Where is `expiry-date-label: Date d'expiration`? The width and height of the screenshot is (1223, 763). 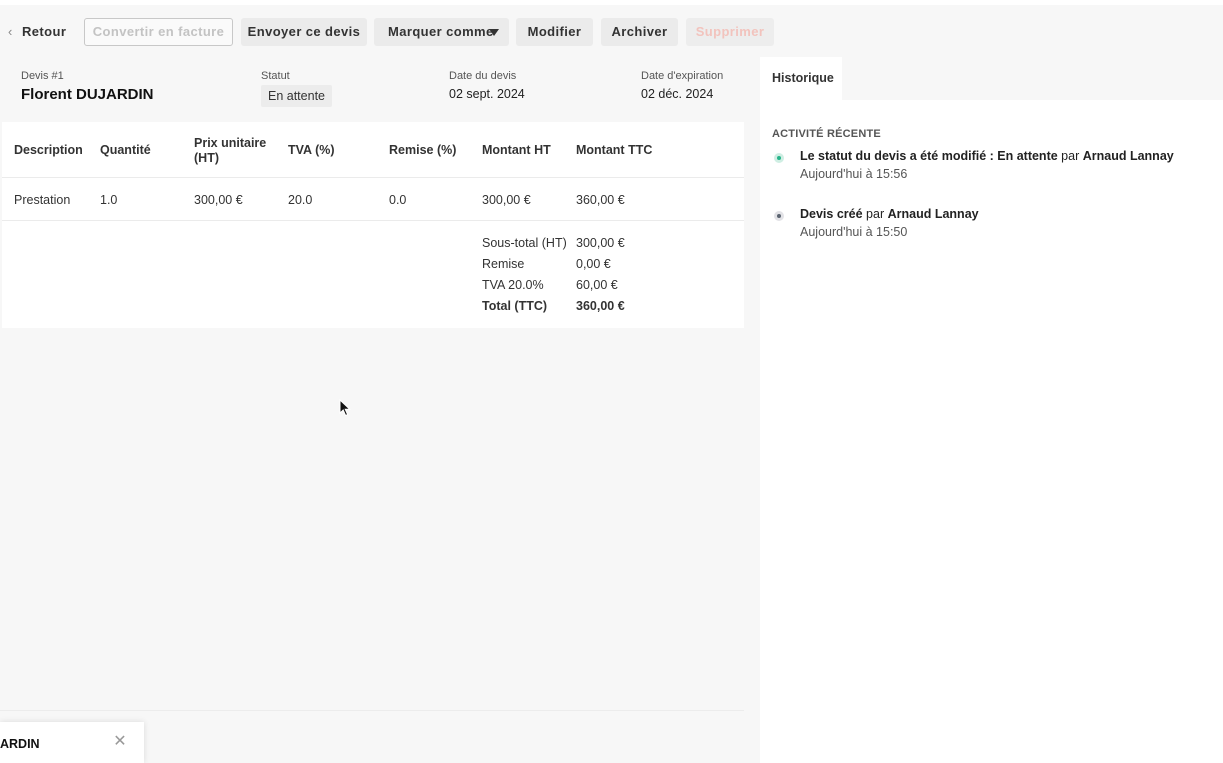 expiry-date-label: Date d'expiration is located at coordinates (682, 76).